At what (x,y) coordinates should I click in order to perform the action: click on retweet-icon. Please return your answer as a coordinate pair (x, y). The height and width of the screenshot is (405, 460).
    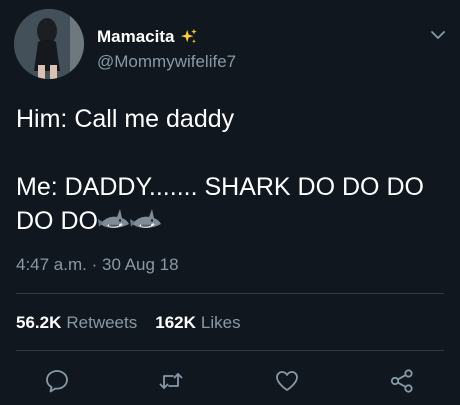
    Looking at the image, I should click on (171, 381).